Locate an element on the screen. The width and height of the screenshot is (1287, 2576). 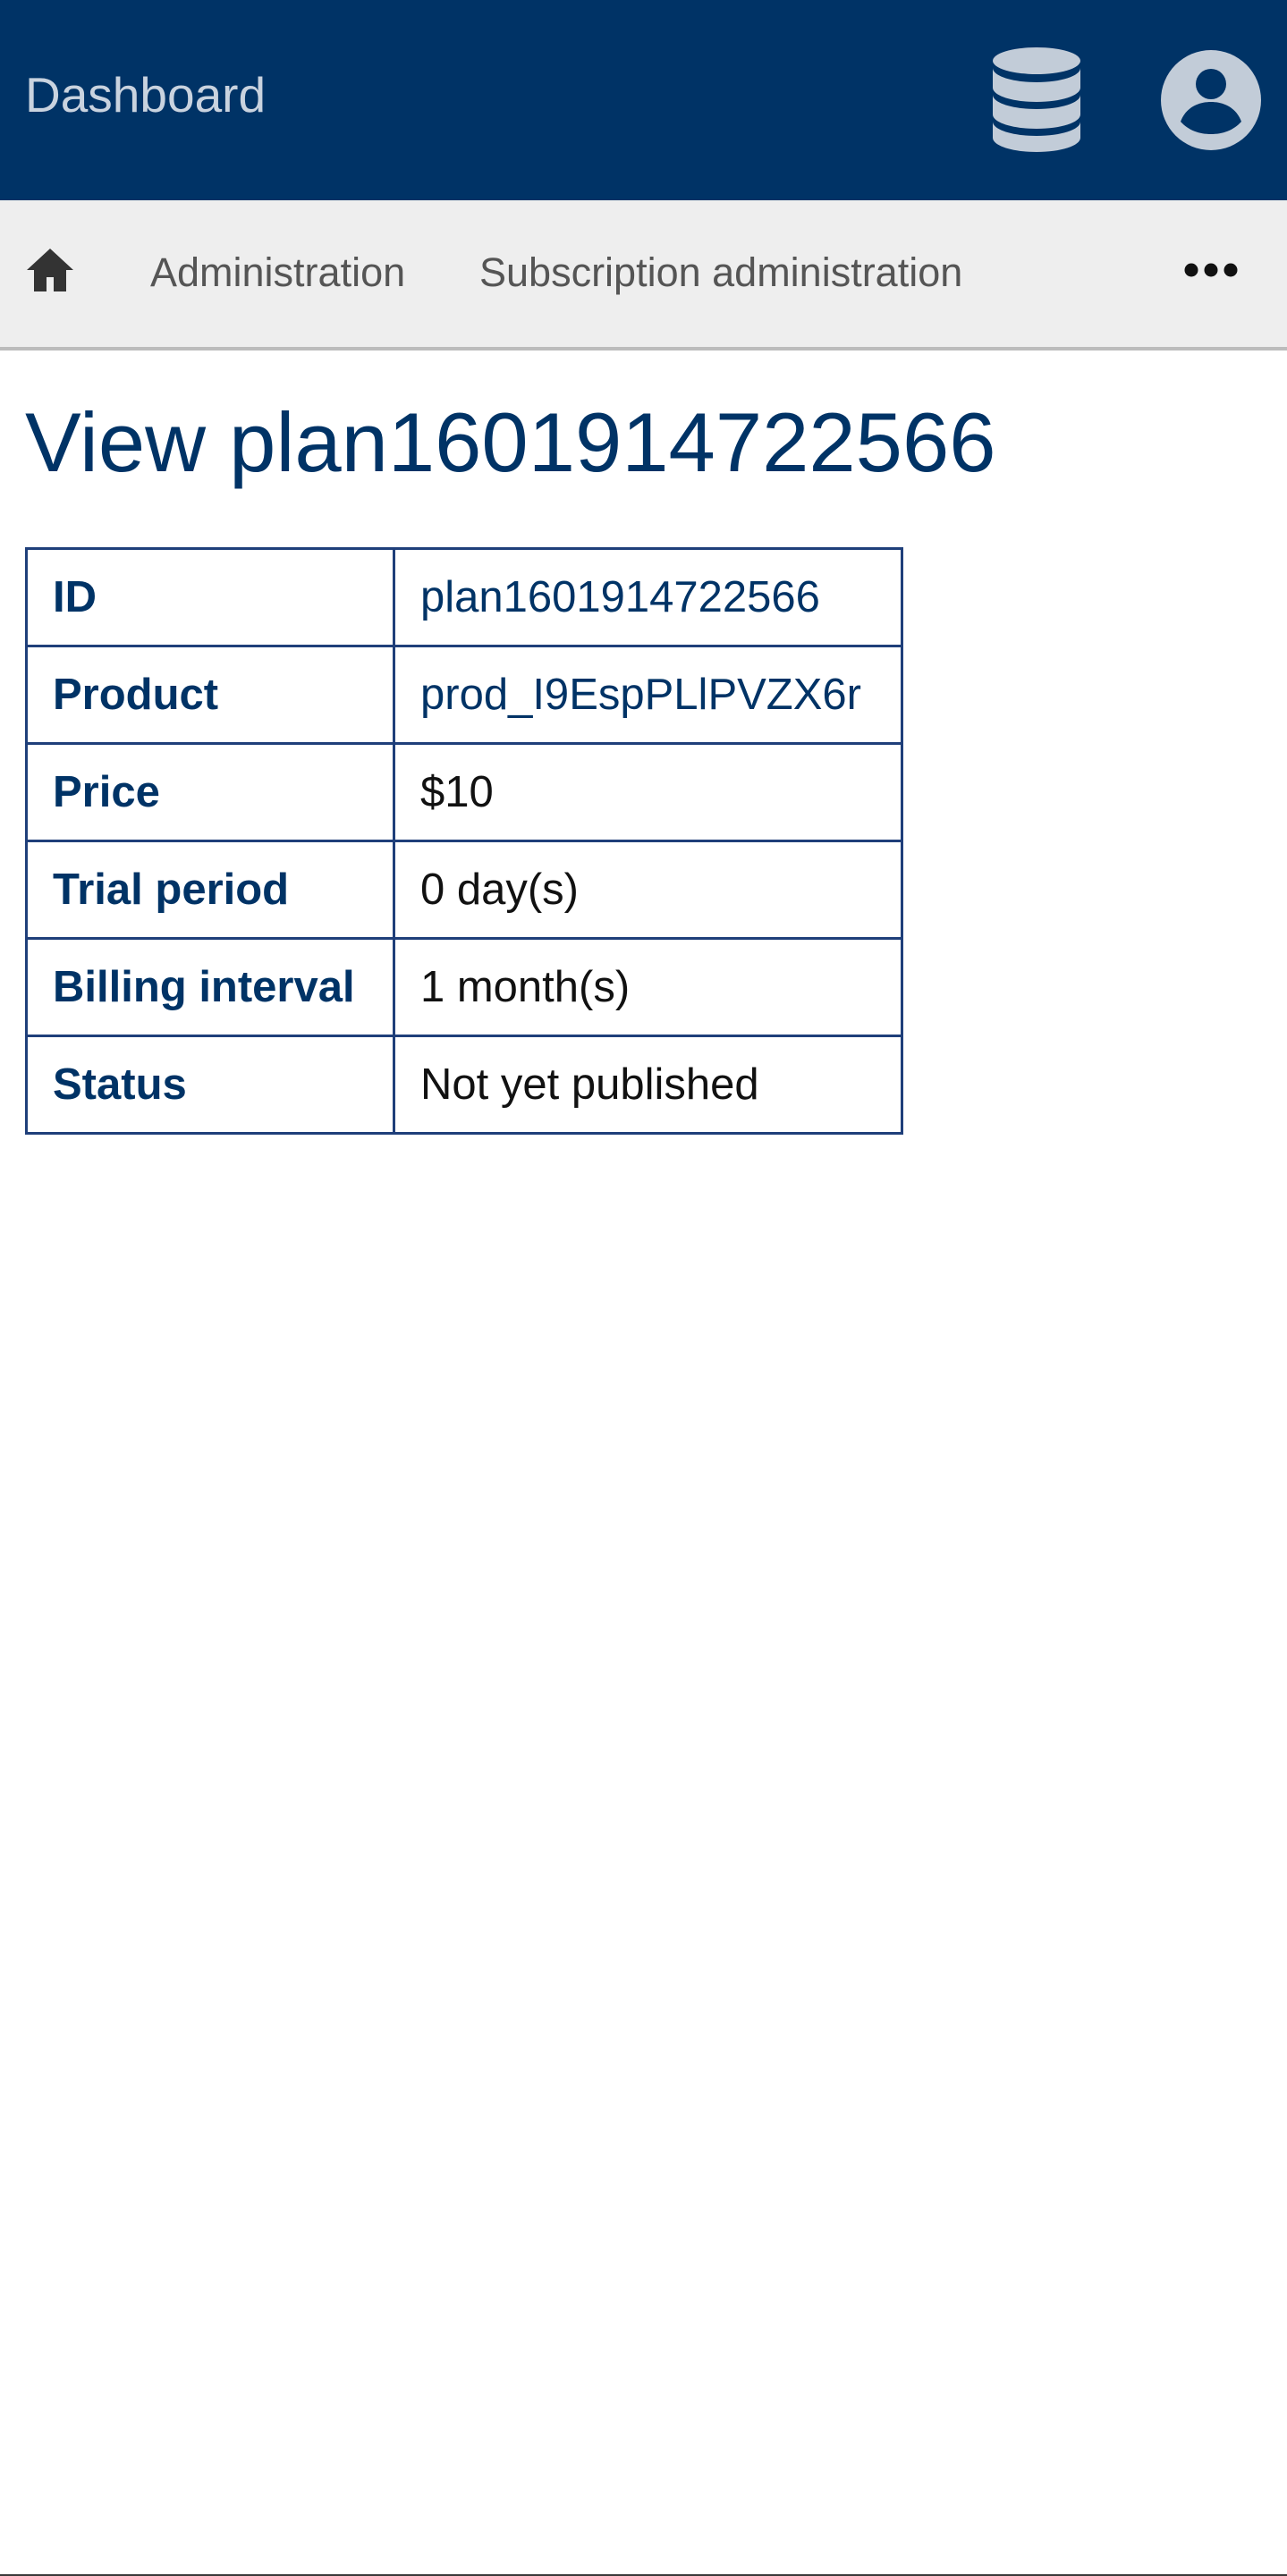
row-label: Product is located at coordinates (210, 695).